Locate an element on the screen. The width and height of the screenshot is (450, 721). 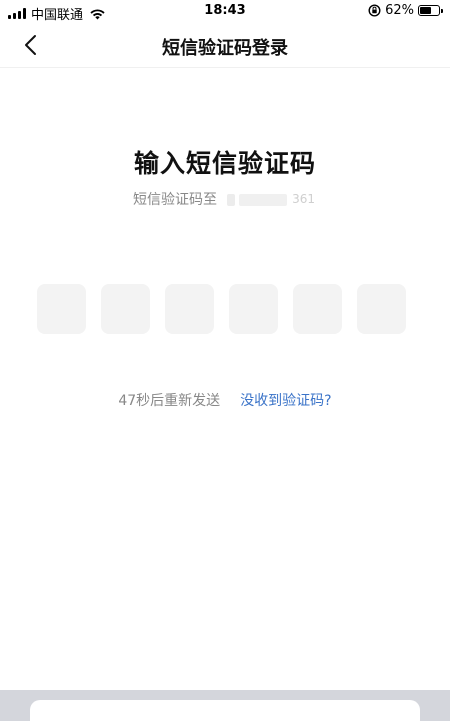
status-right: 62% is located at coordinates (405, 10).